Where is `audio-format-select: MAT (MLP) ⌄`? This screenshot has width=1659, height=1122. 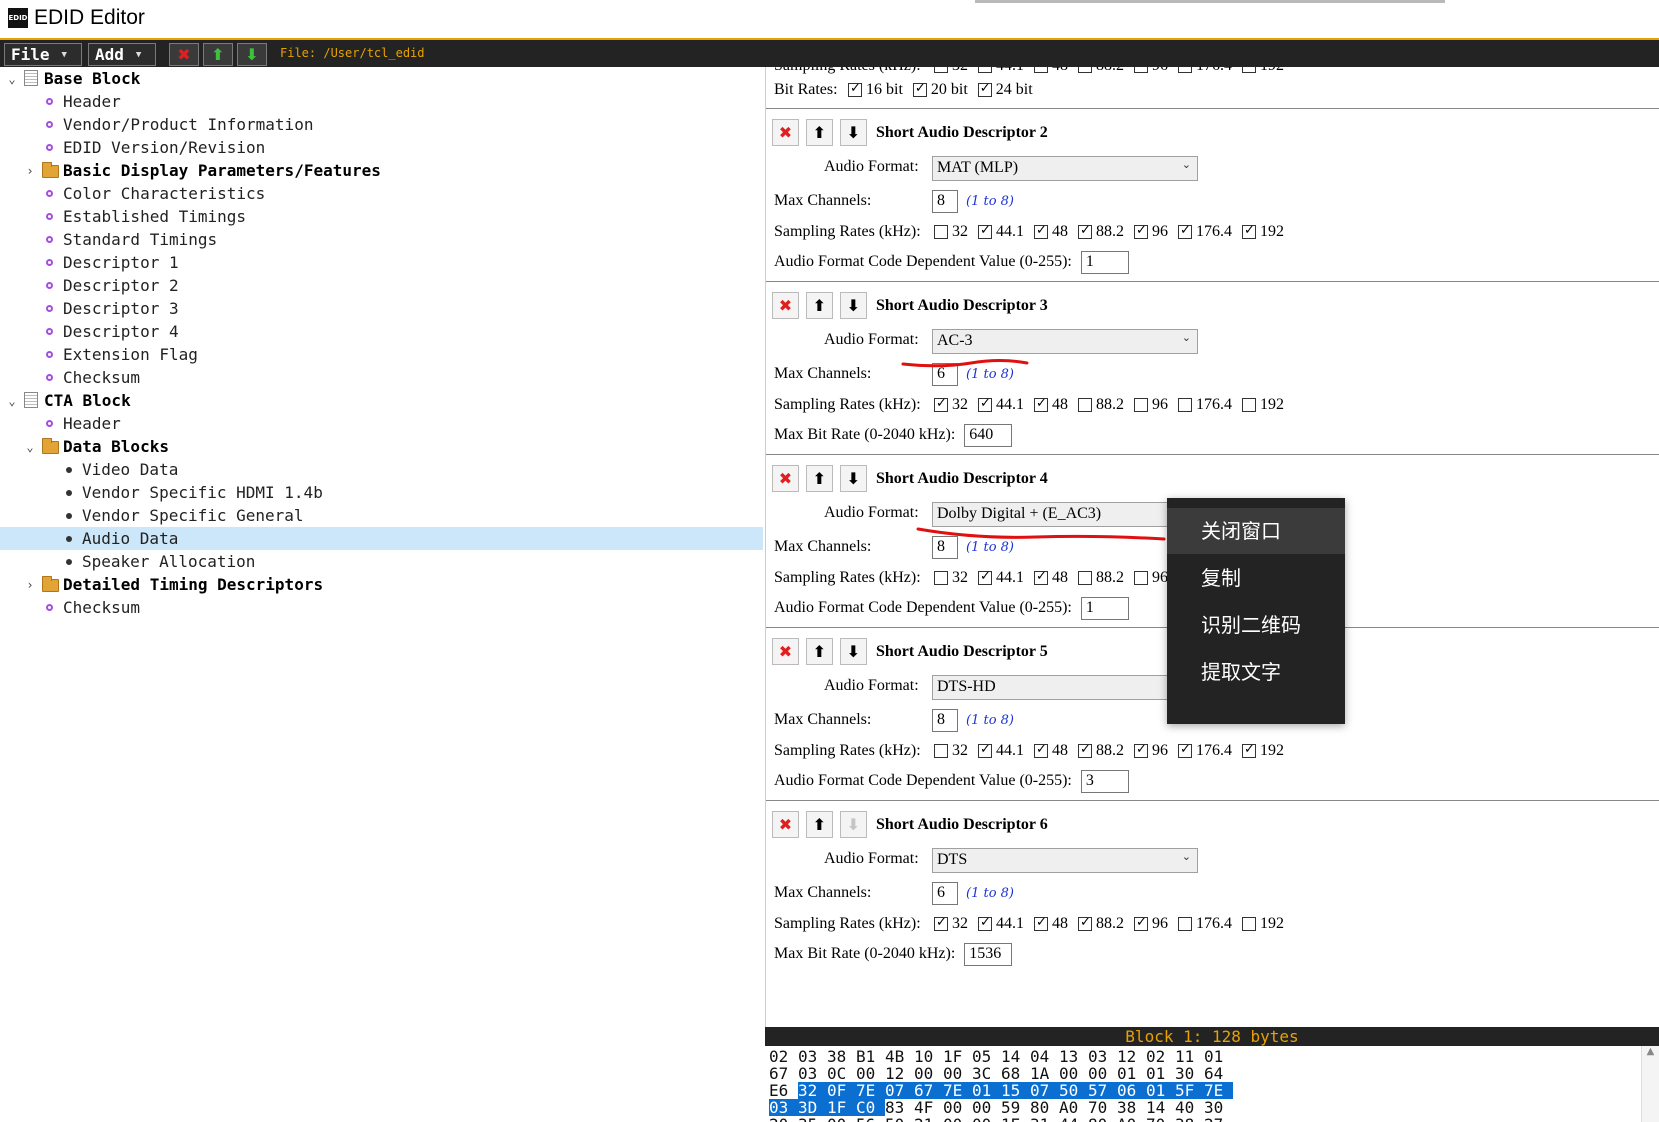
audio-format-select: MAT (MLP) ⌄ is located at coordinates (1065, 168).